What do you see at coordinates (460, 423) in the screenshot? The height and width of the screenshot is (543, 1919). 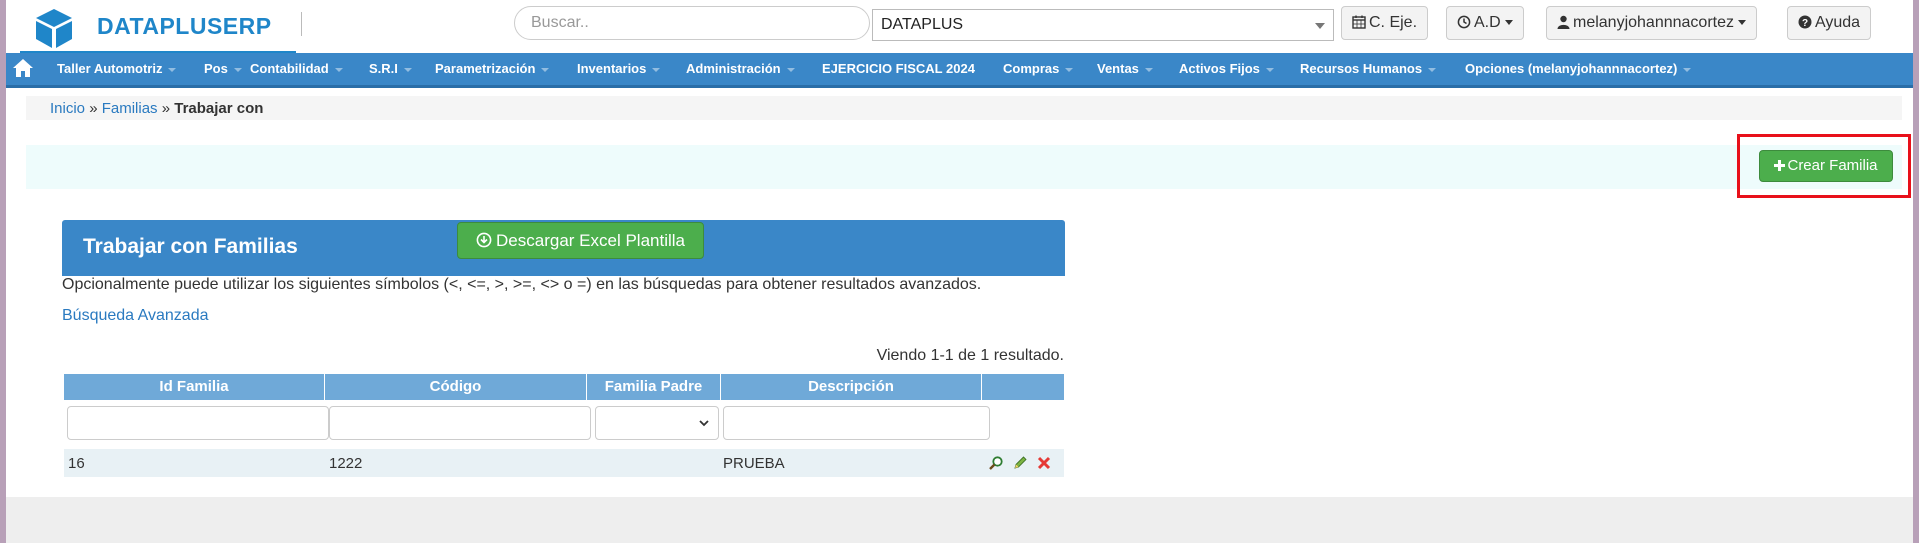 I see `filter-codigo-input` at bounding box center [460, 423].